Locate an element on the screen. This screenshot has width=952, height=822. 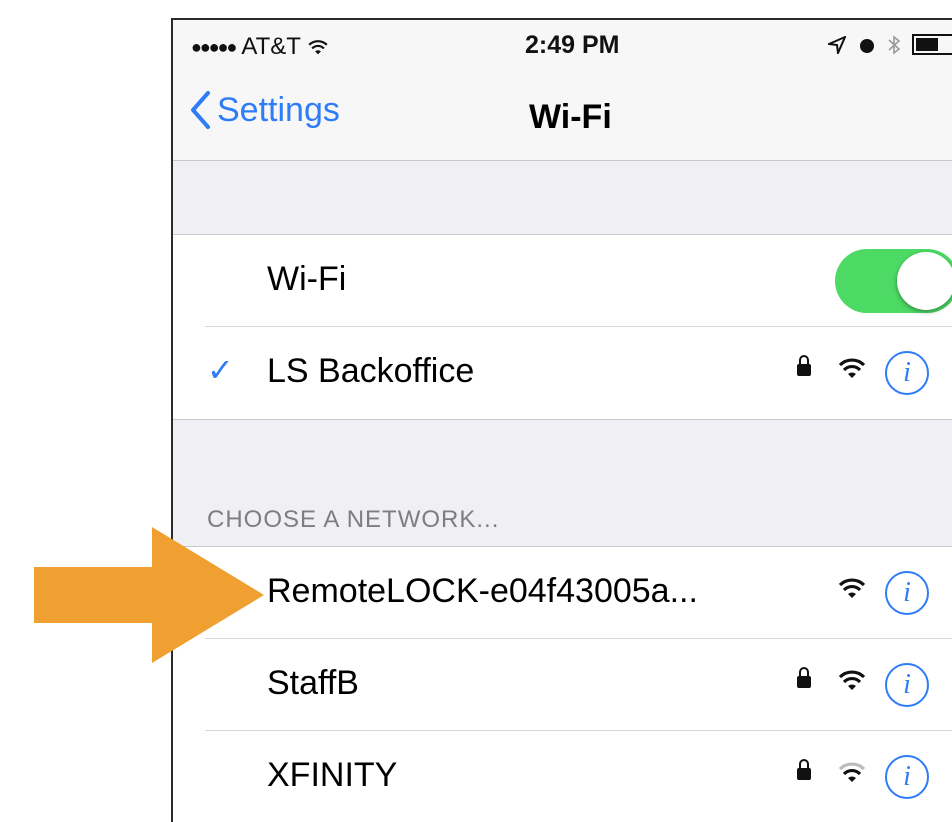
clock: 2:49 PM is located at coordinates (572, 45).